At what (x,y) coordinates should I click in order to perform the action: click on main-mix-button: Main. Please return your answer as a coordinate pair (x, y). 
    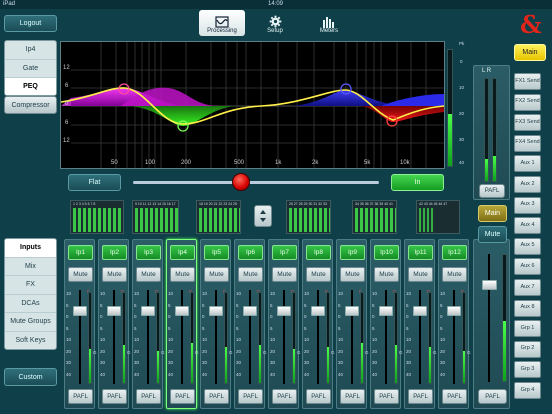
    Looking at the image, I should click on (530, 52).